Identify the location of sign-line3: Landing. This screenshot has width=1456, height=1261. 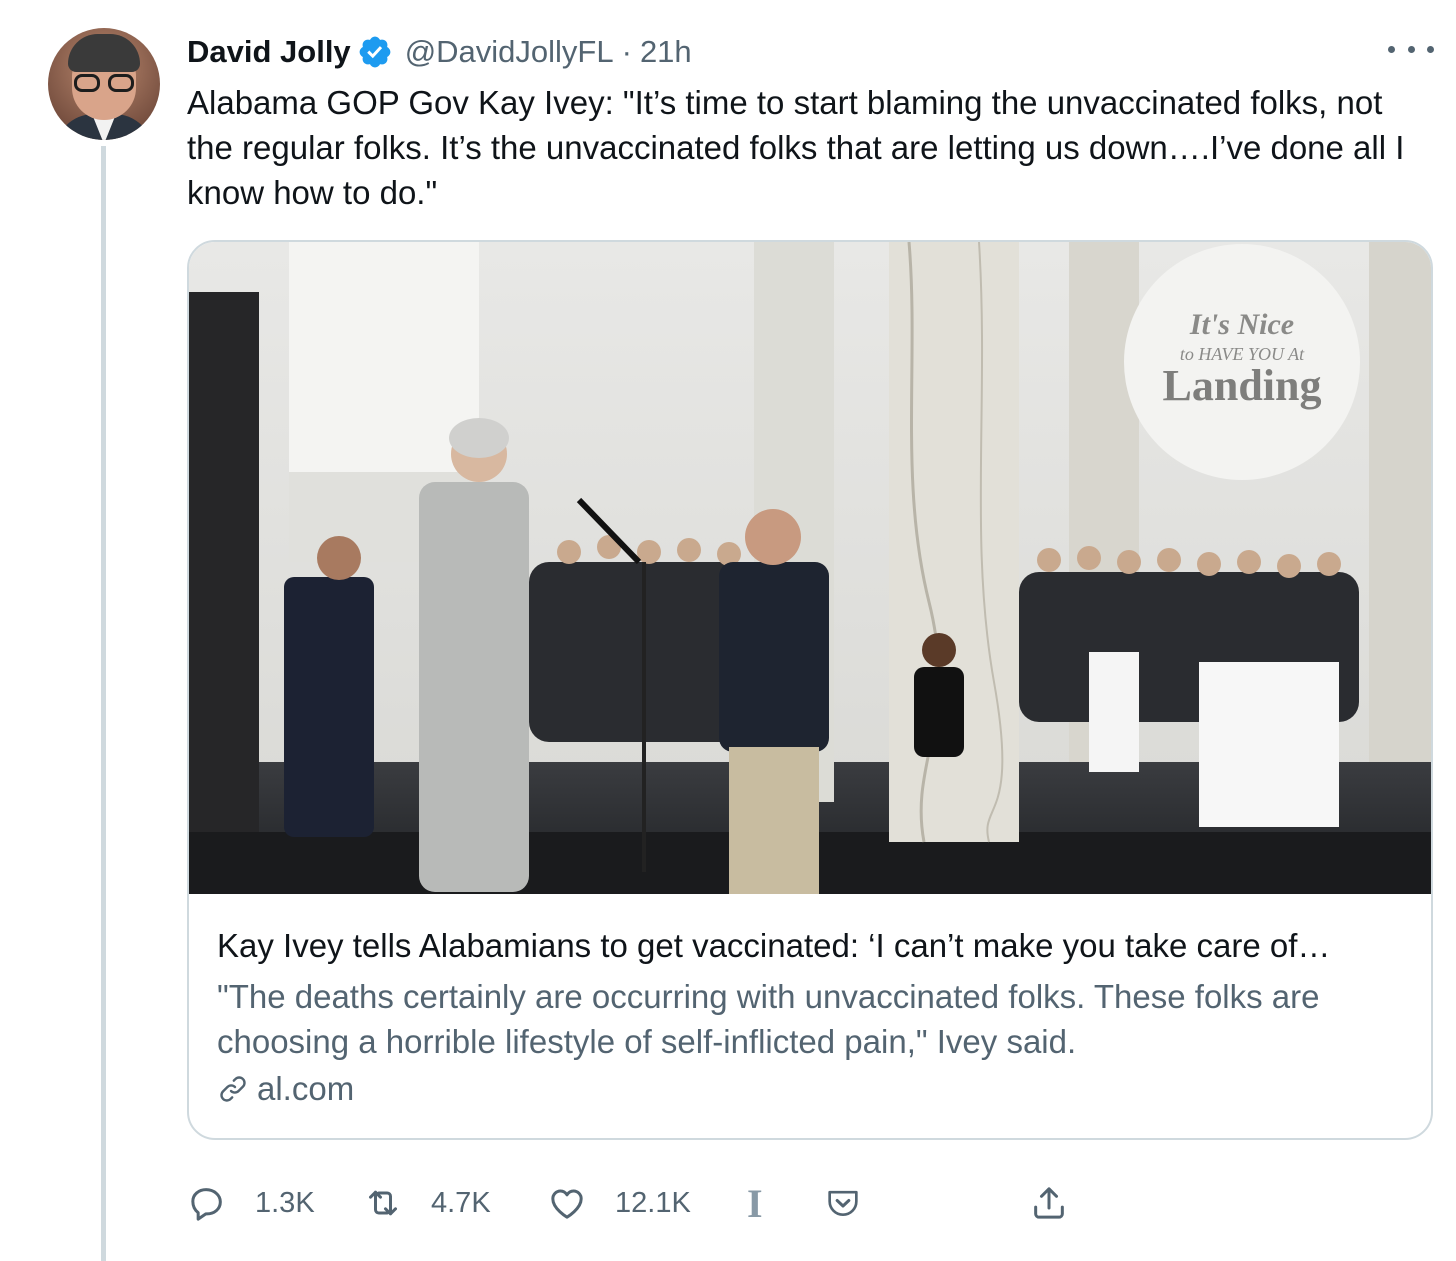
(1242, 385).